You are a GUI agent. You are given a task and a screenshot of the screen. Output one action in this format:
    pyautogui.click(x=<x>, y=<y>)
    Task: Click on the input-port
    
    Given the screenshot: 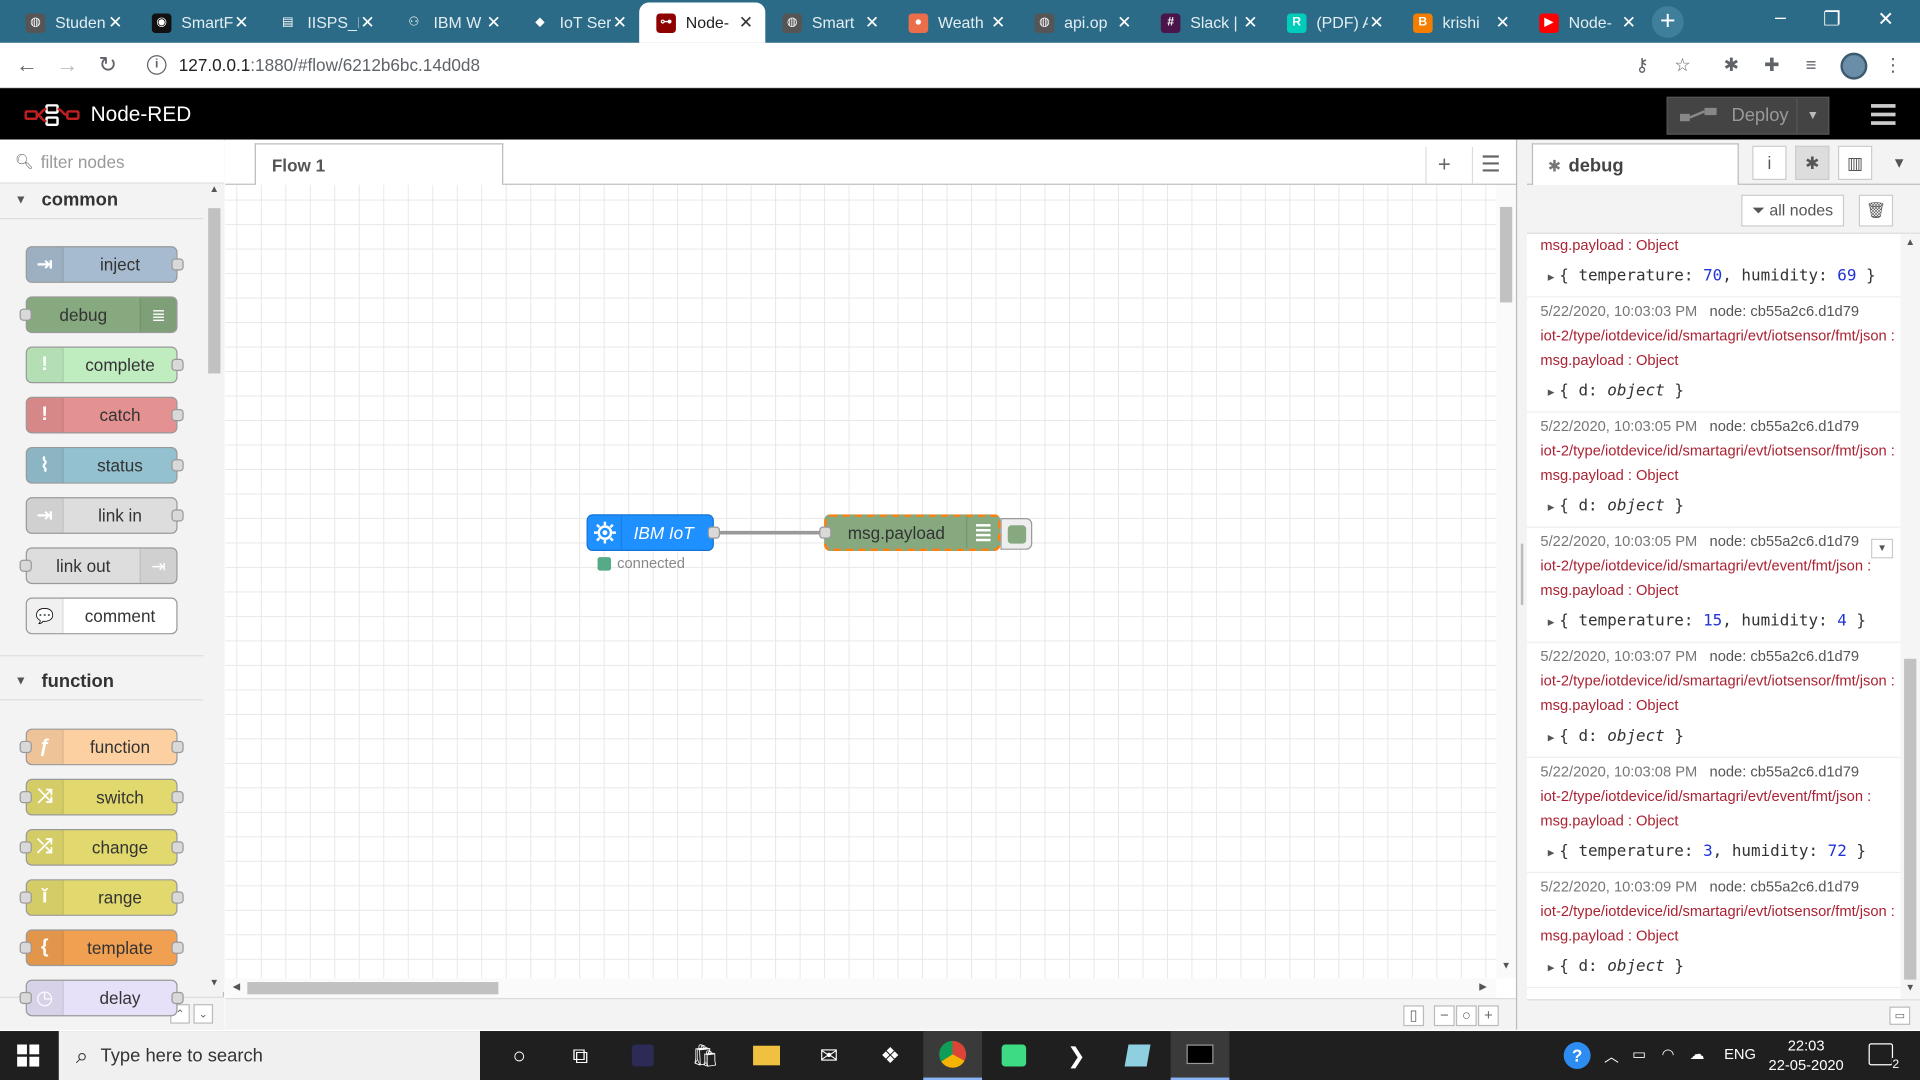 What is the action you would take?
    pyautogui.click(x=825, y=532)
    